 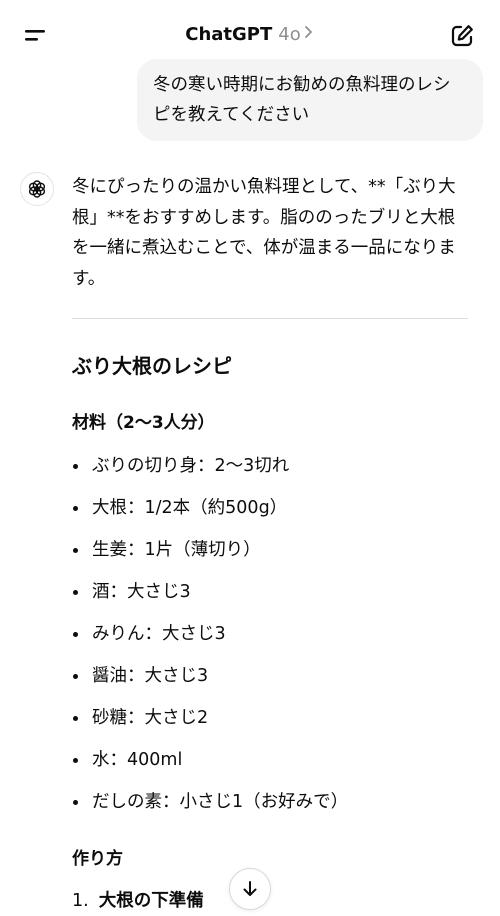 What do you see at coordinates (220, 802) in the screenshot?
I see `ingredient-text: だしの素：小さじ1（お好みで）` at bounding box center [220, 802].